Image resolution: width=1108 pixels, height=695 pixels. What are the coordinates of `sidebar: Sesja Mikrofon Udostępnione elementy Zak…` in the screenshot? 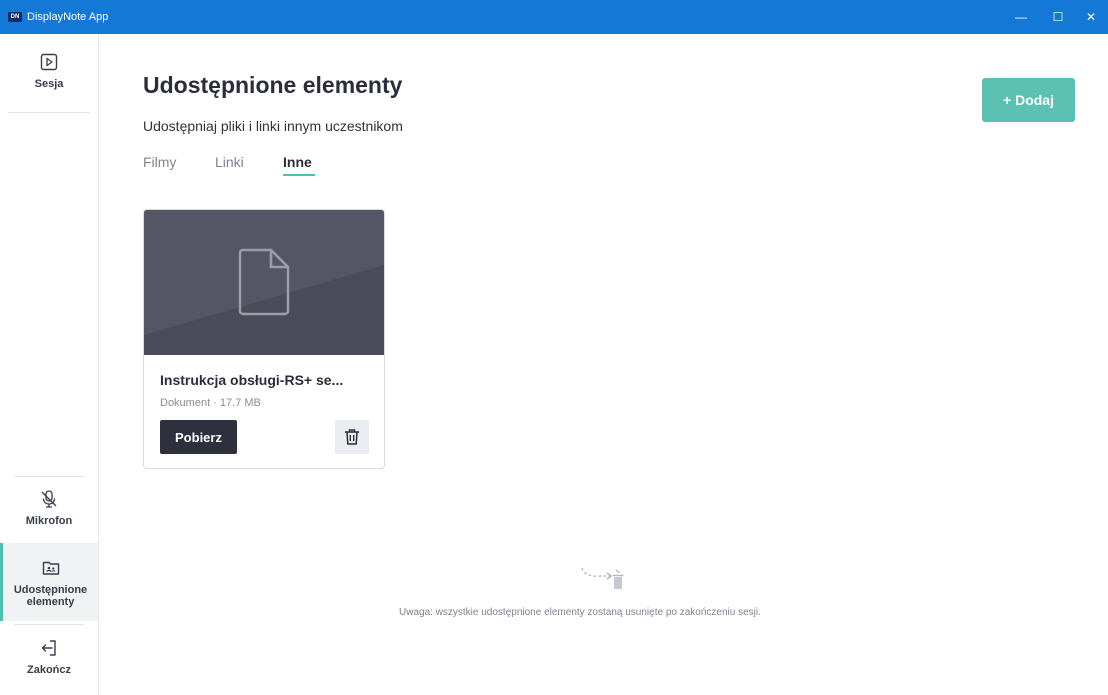 It's located at (49, 364).